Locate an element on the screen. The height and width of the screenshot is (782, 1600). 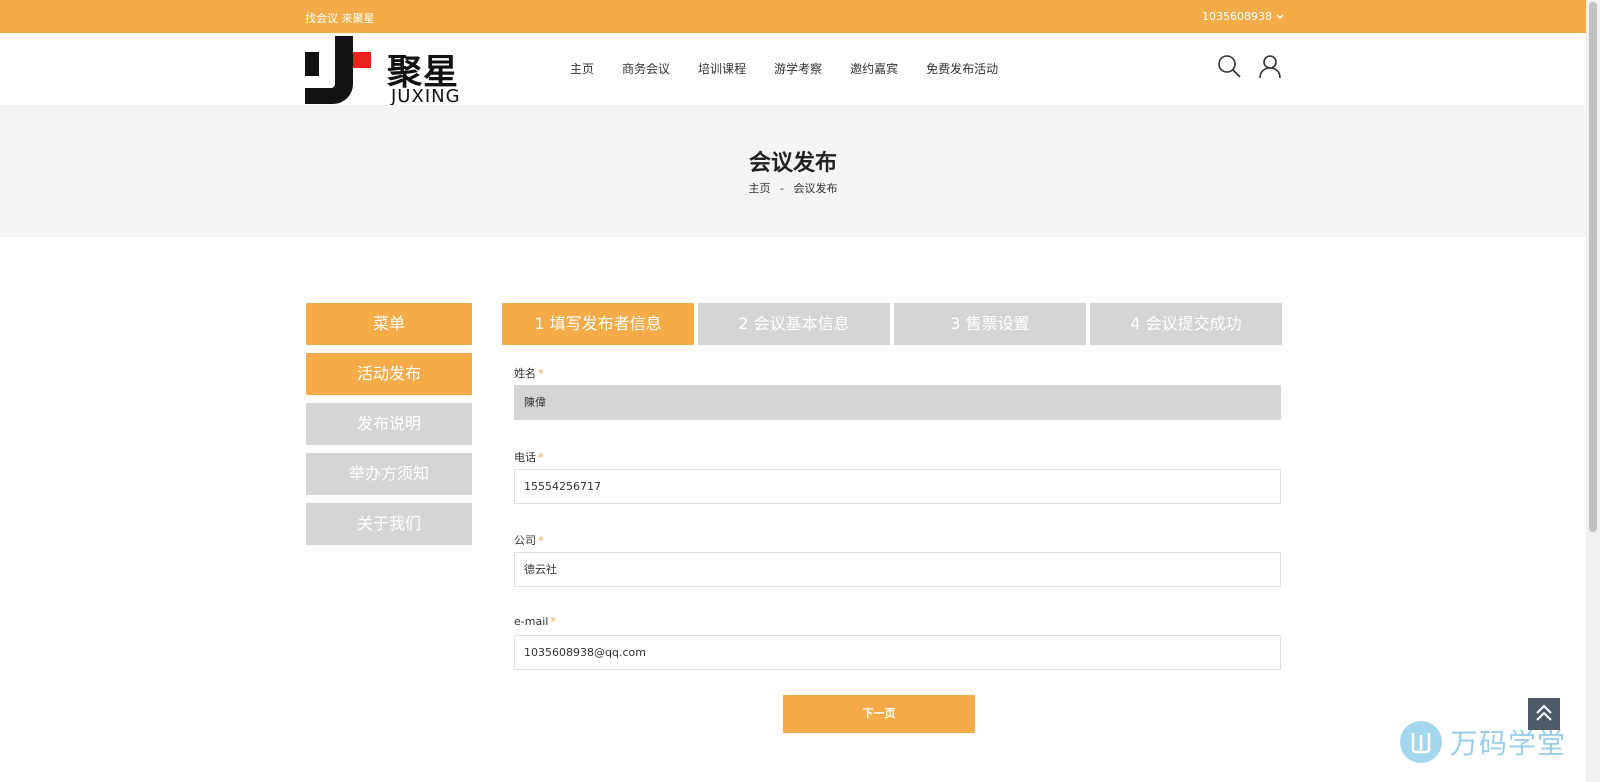
step-tab-ticket-settings: 3 售票设置 is located at coordinates (990, 324).